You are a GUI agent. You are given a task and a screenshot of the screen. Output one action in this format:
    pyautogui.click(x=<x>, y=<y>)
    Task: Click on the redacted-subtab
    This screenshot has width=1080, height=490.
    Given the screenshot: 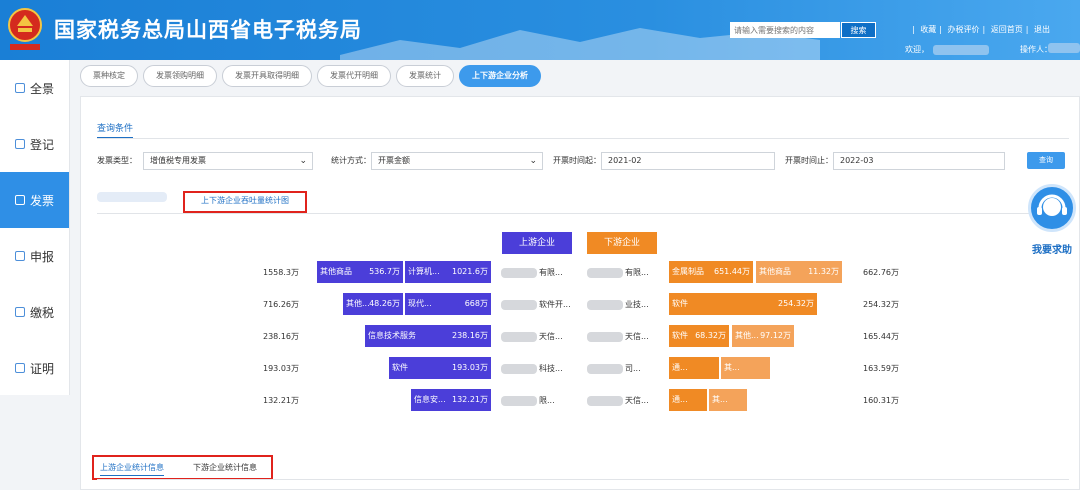 What is the action you would take?
    pyautogui.click(x=132, y=197)
    